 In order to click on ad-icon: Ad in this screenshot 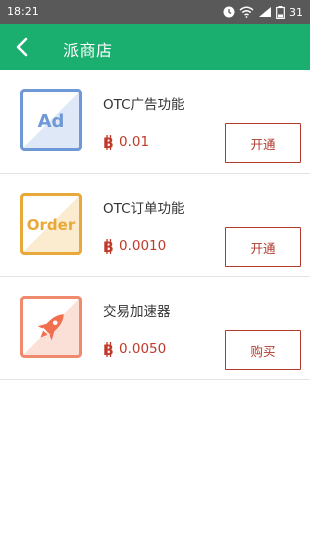, I will do `click(51, 120)`.